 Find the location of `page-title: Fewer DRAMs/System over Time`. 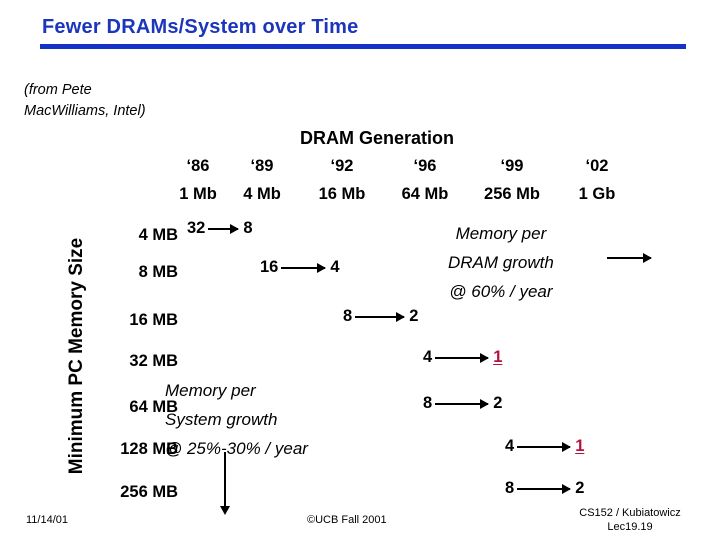

page-title: Fewer DRAMs/System over Time is located at coordinates (200, 27).